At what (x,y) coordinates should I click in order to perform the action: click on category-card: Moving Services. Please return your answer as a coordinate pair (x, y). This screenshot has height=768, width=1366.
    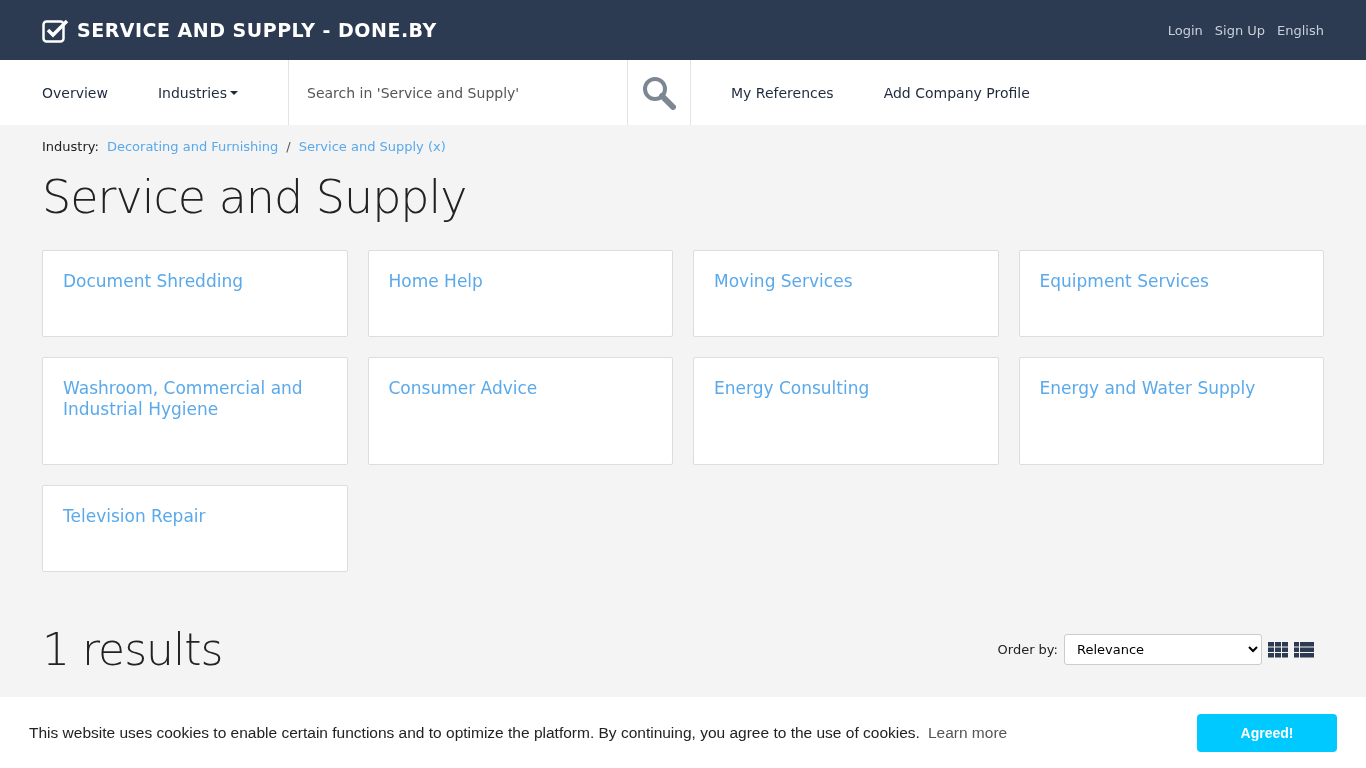
    Looking at the image, I should click on (846, 293).